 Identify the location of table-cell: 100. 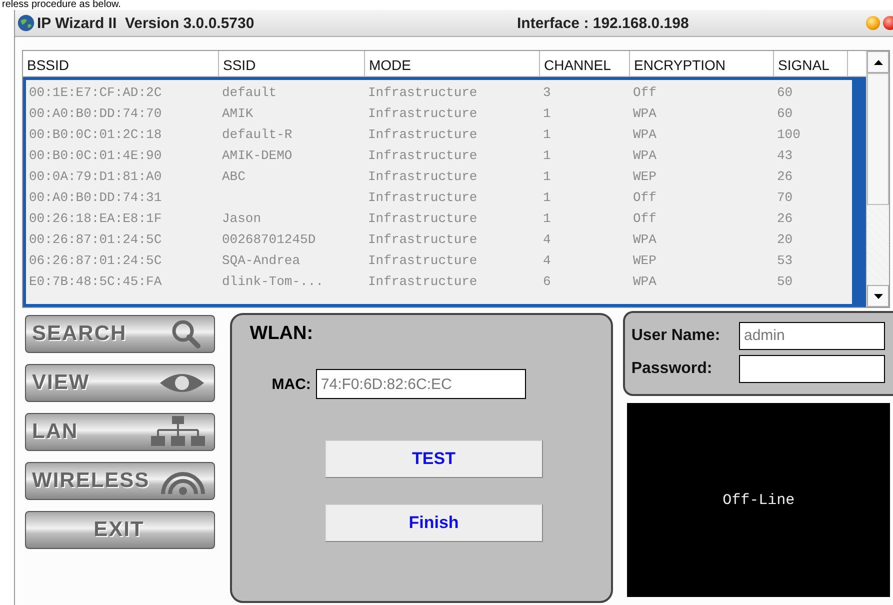
(788, 134).